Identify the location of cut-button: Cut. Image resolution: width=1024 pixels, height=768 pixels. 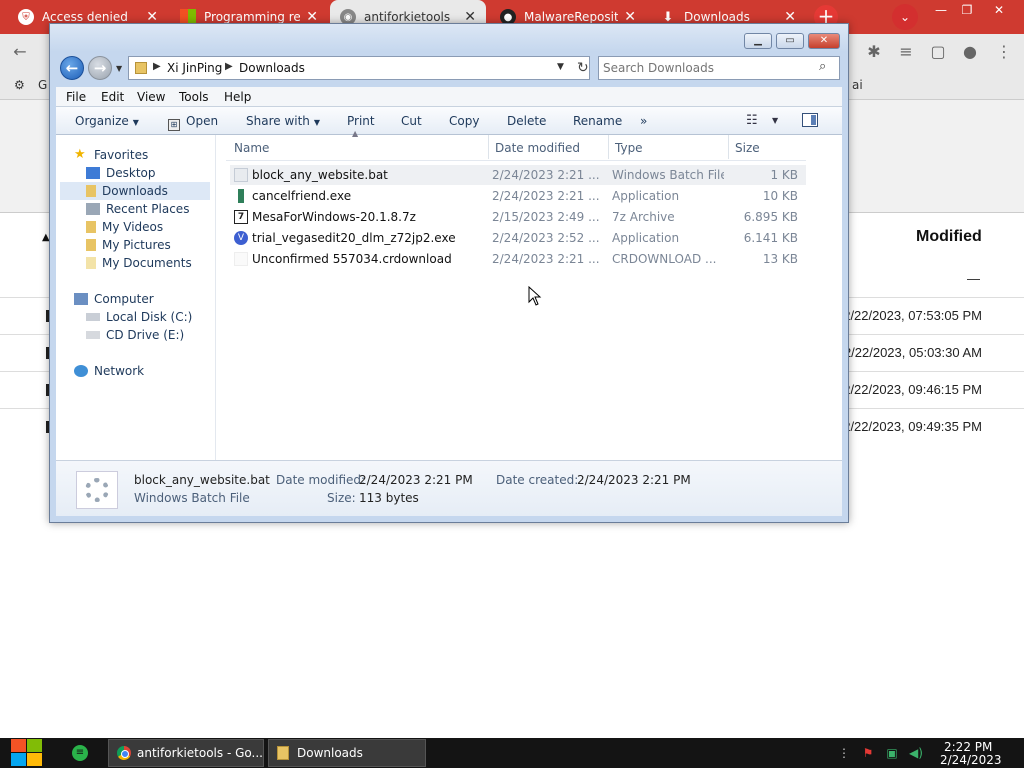
(411, 121).